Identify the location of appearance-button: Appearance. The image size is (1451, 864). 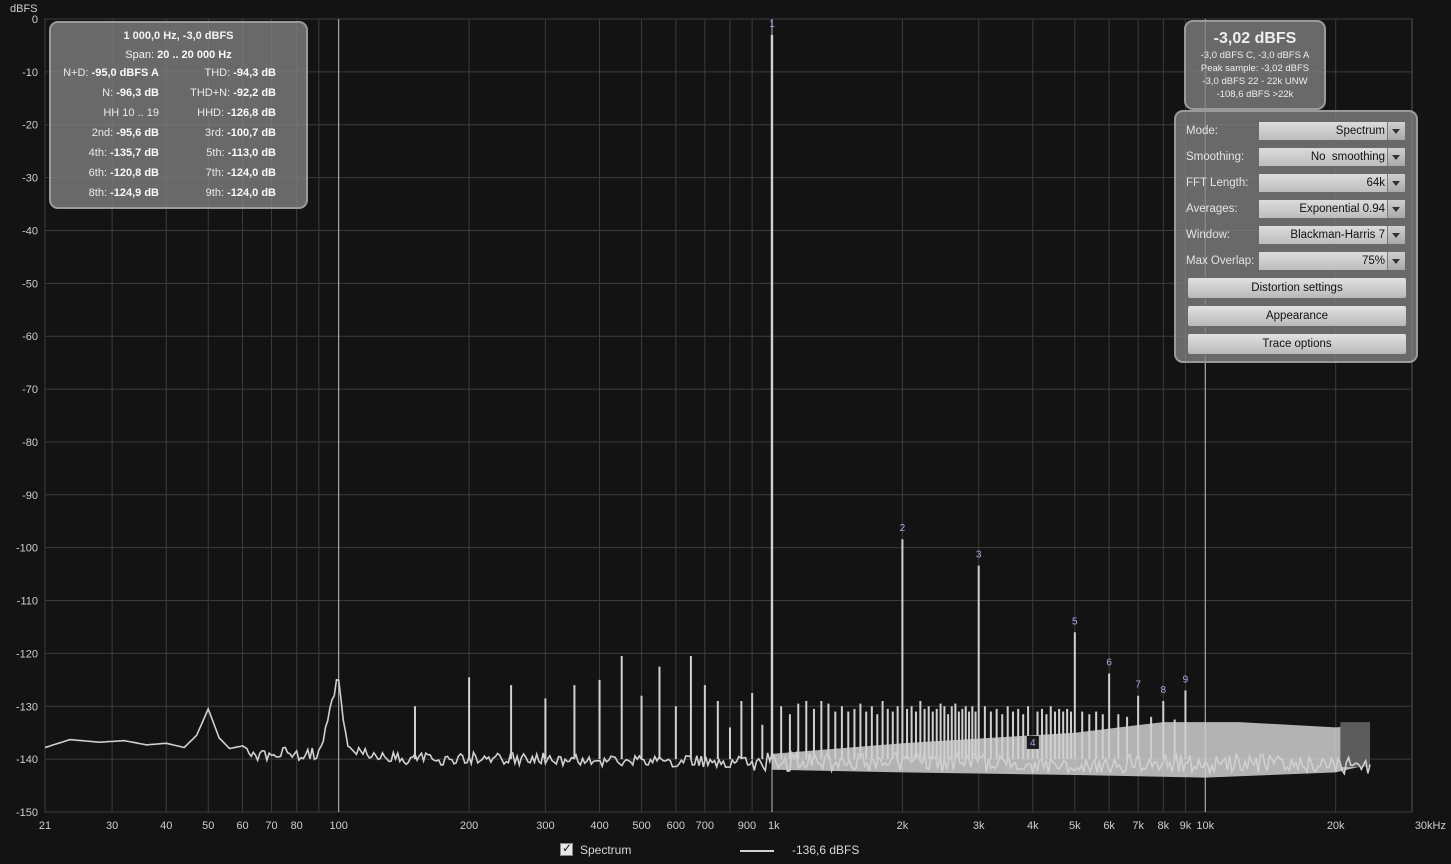
(1297, 316).